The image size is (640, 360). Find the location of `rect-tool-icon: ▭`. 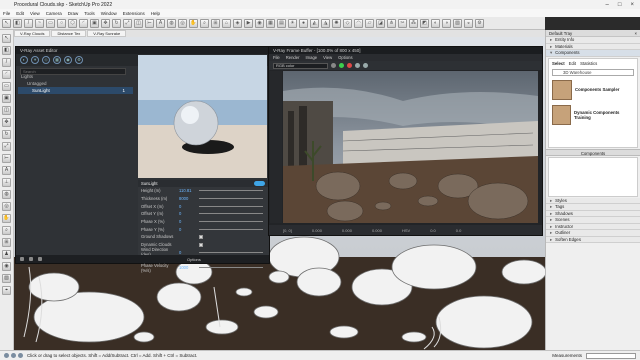

rect-tool-icon: ▭ is located at coordinates (6, 86).